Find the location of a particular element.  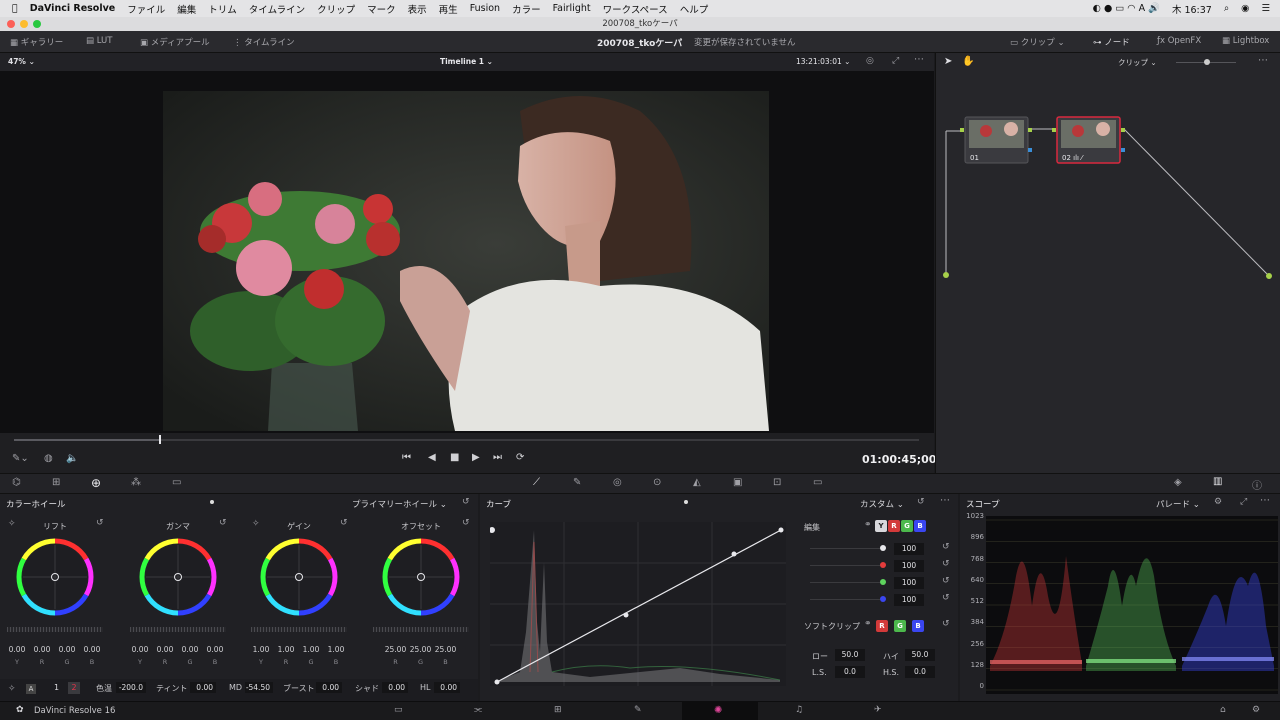

menu-list-icon: ☰ is located at coordinates (1267, 8).